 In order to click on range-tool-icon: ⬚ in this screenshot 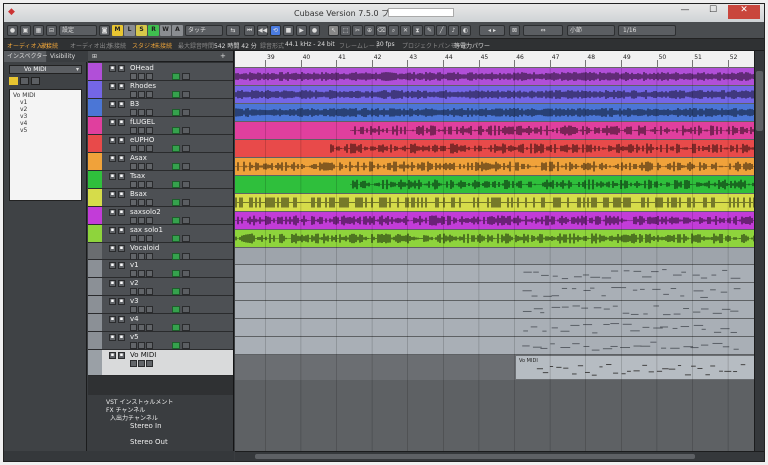, I will do `click(345, 30)`.